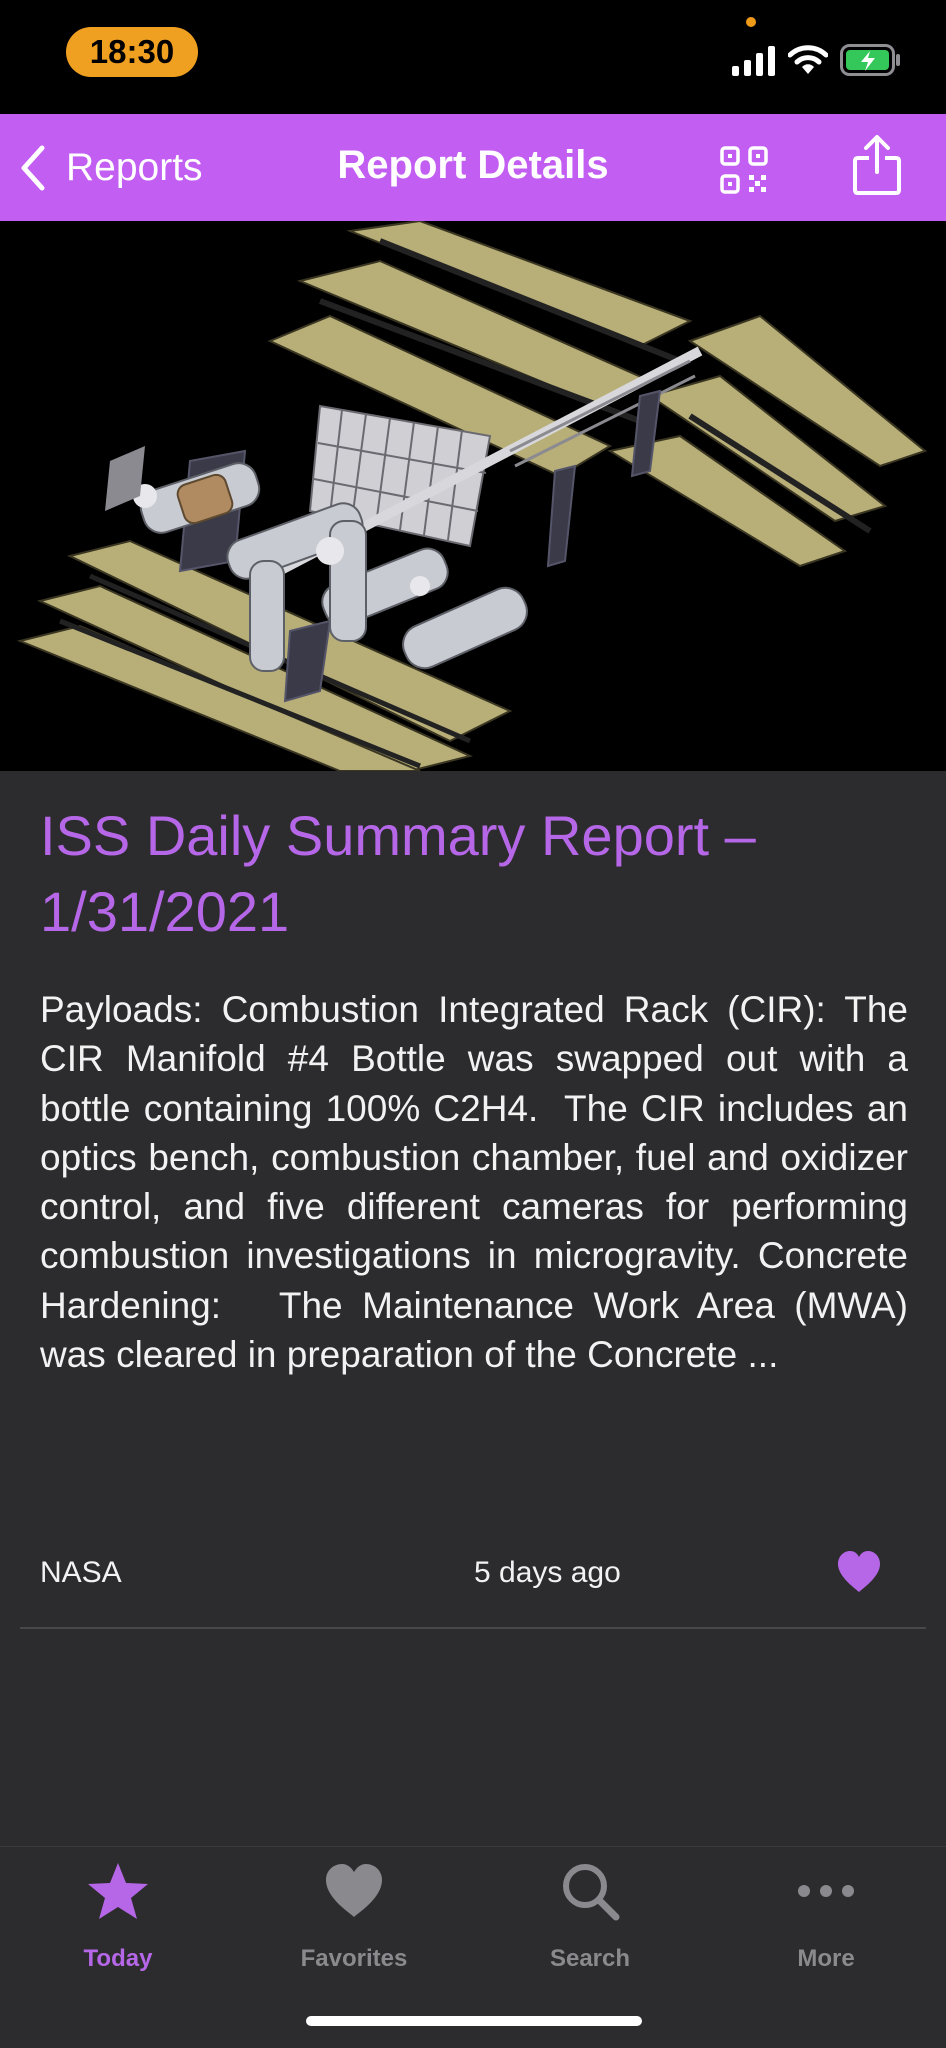 This screenshot has height=2048, width=946. I want to click on date-label: 5 days ago, so click(547, 1572).